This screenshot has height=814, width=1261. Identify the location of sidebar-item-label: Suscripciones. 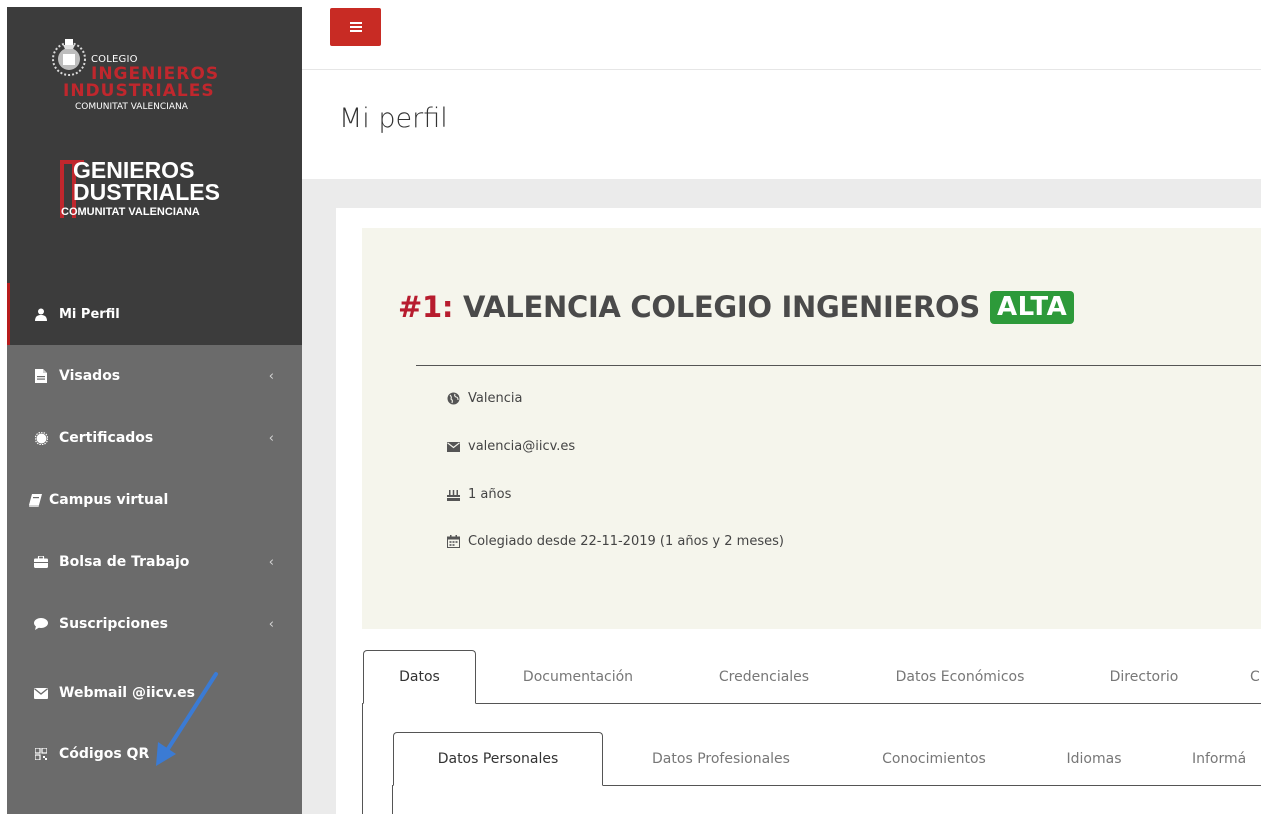
(113, 624).